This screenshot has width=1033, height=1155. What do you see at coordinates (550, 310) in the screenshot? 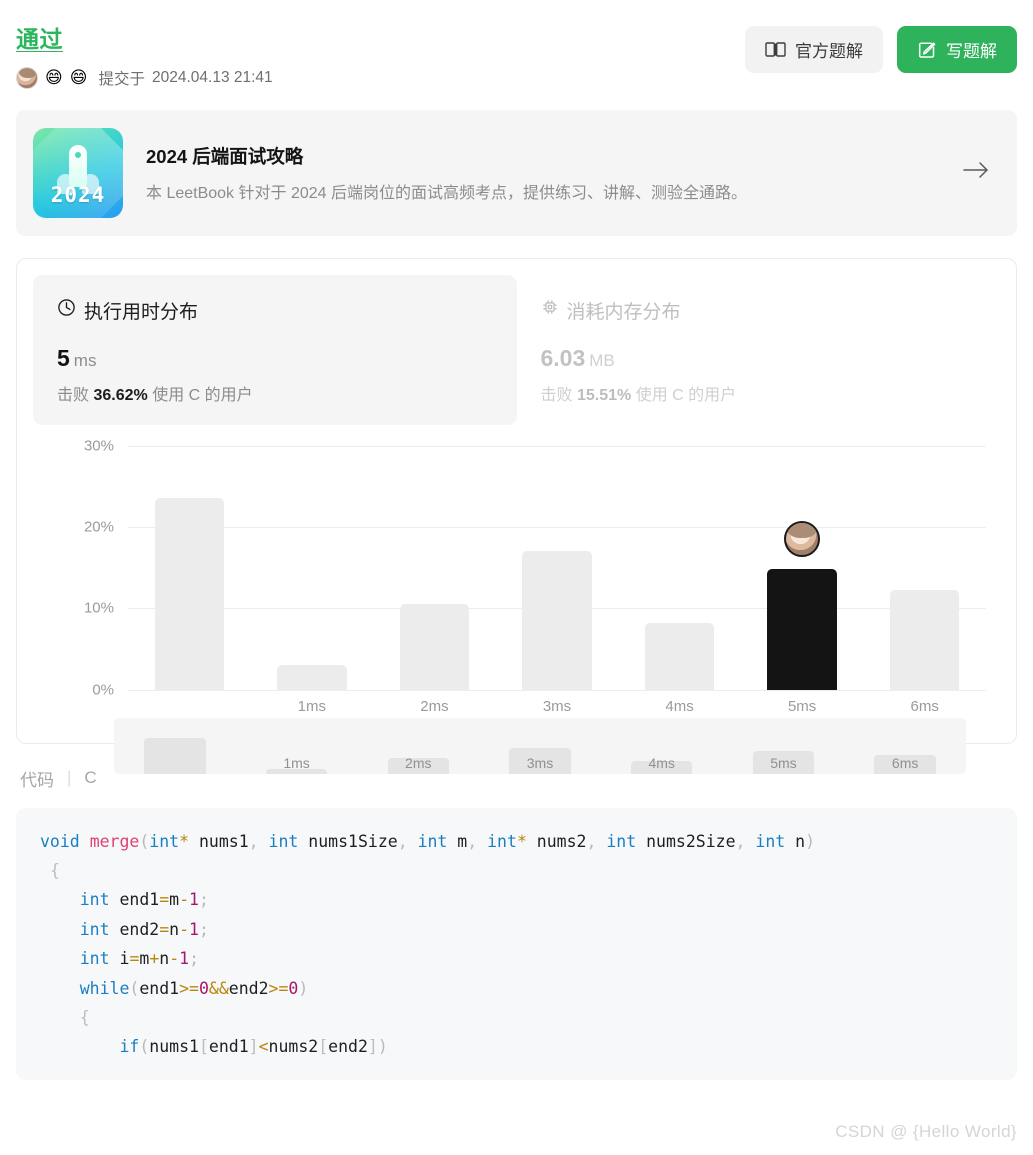
I see `chip-icon` at bounding box center [550, 310].